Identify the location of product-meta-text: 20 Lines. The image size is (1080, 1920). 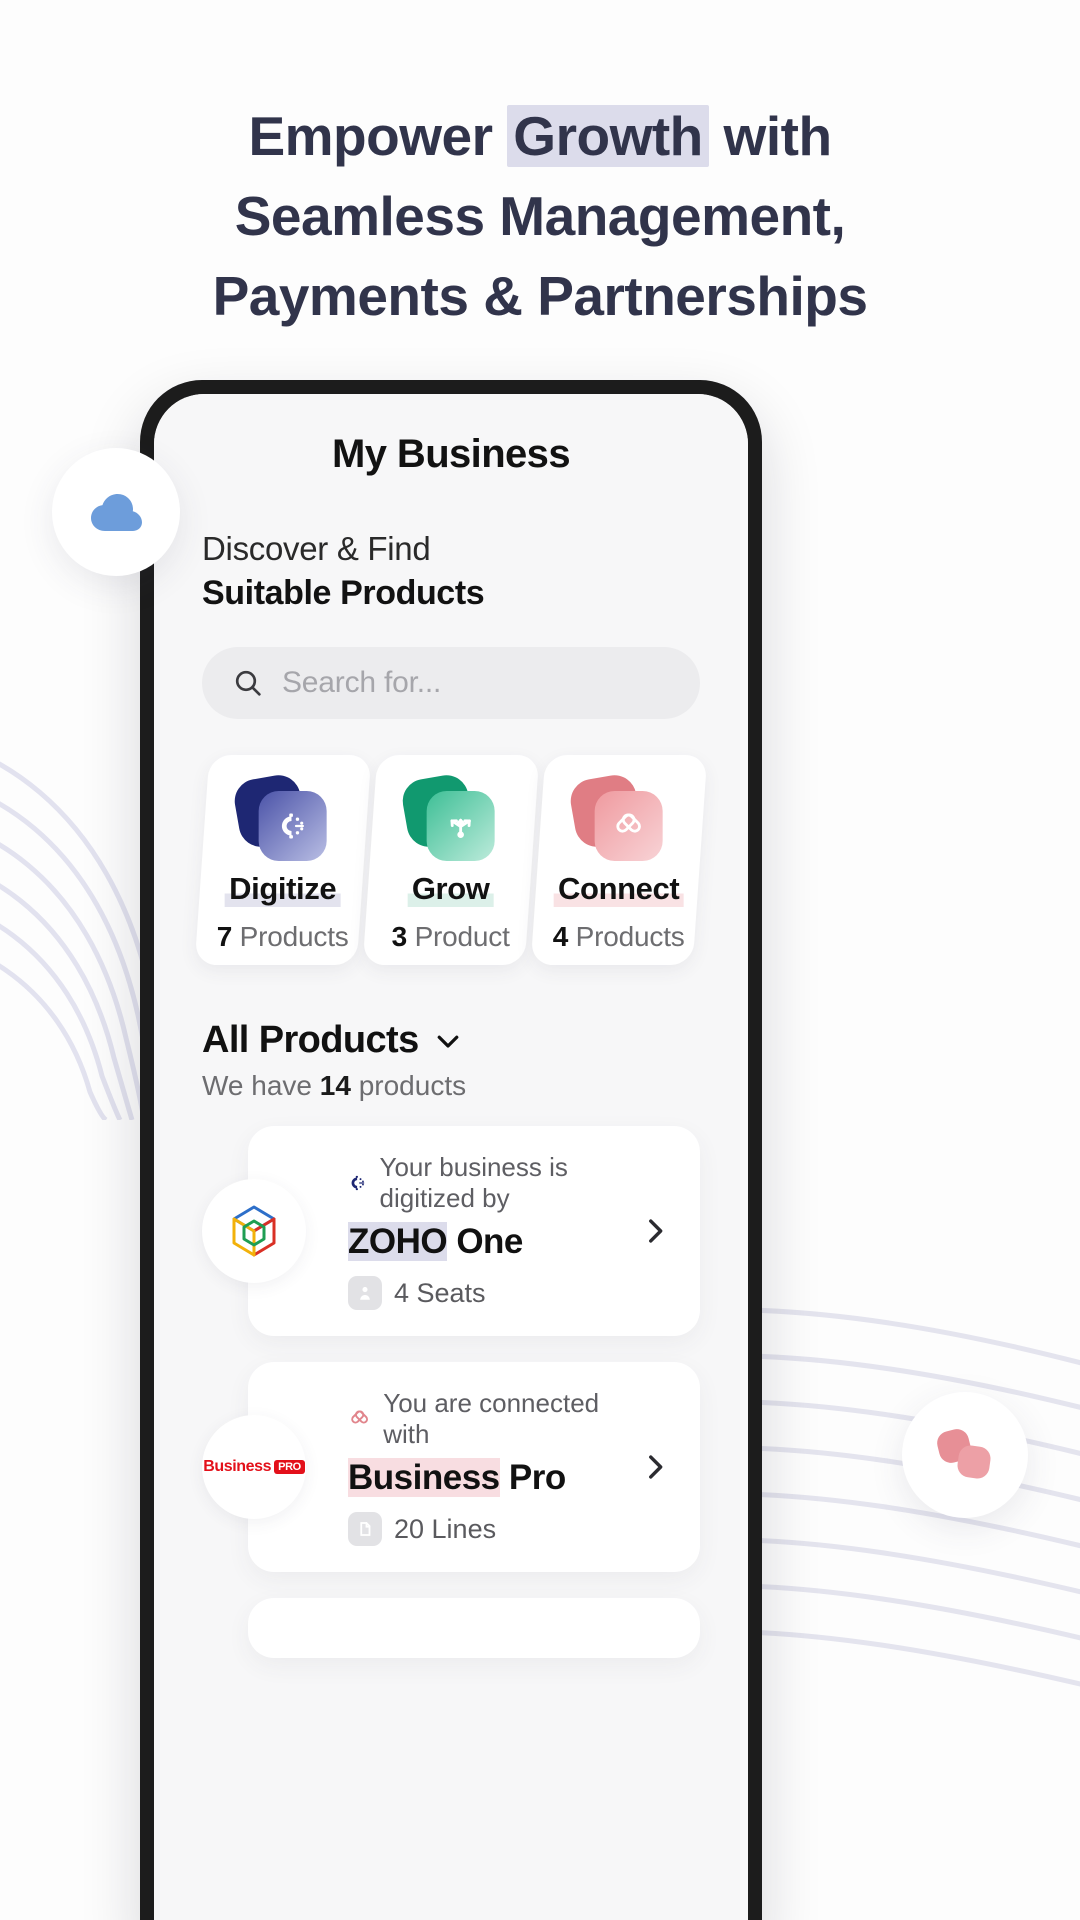
(445, 1528).